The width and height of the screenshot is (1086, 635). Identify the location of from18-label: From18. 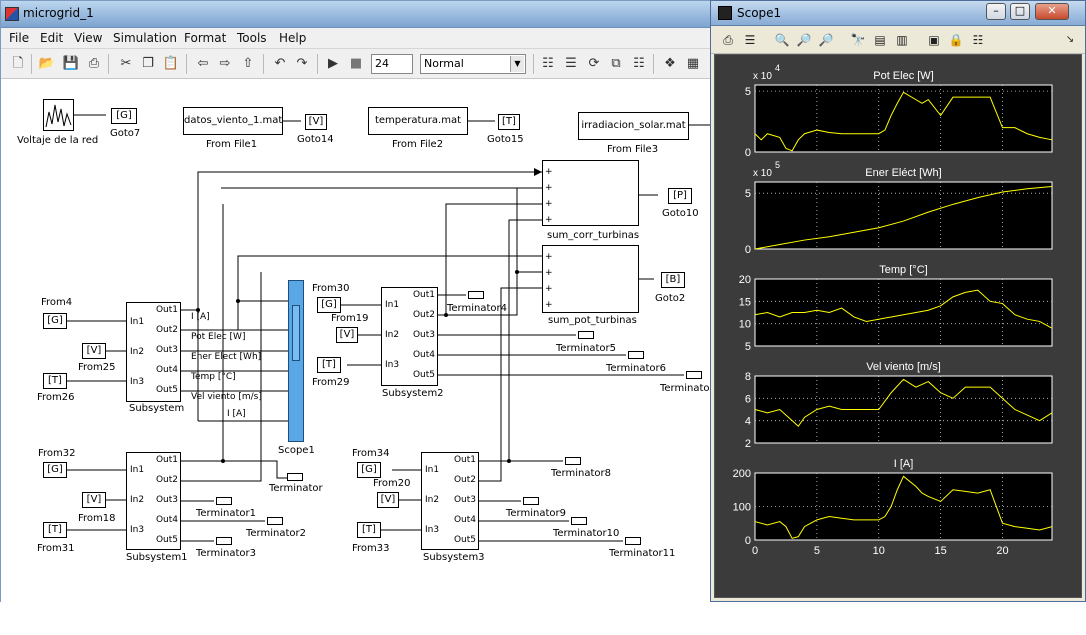
(97, 518).